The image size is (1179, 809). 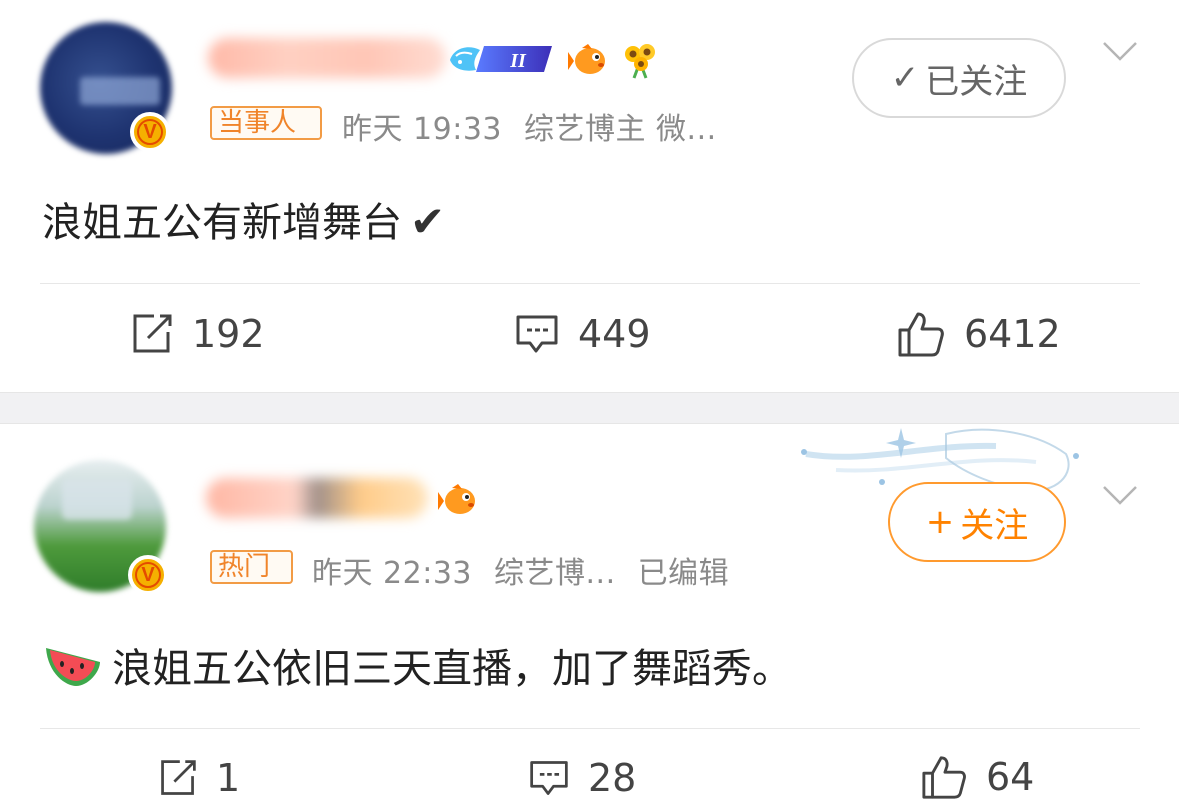 I want to click on post-meta: 昨天 22:33 综艺博... 已编辑, so click(x=520, y=570).